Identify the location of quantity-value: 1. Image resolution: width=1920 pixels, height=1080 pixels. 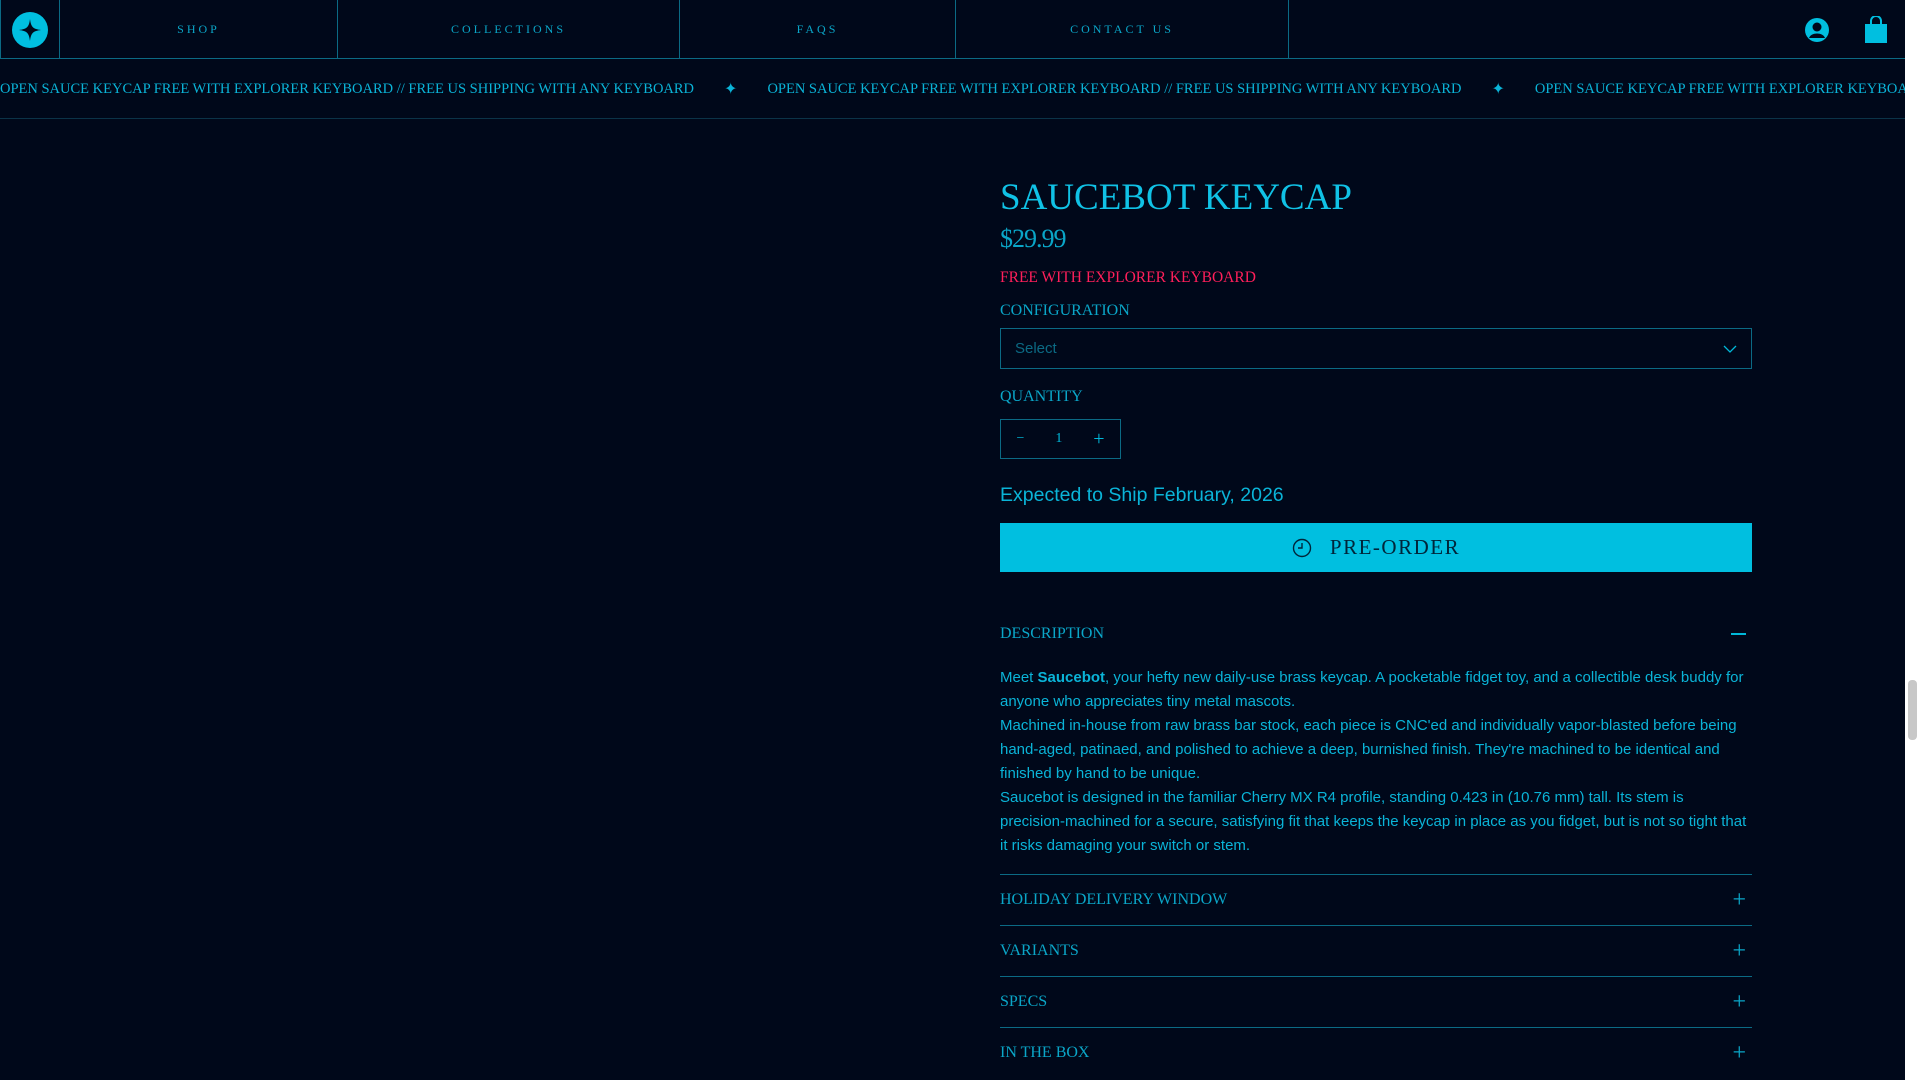
(1058, 439).